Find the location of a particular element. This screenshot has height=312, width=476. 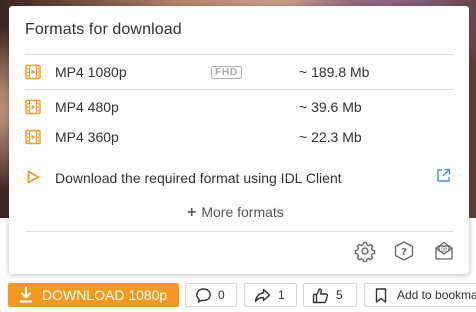

shares-count: 1 is located at coordinates (281, 295).